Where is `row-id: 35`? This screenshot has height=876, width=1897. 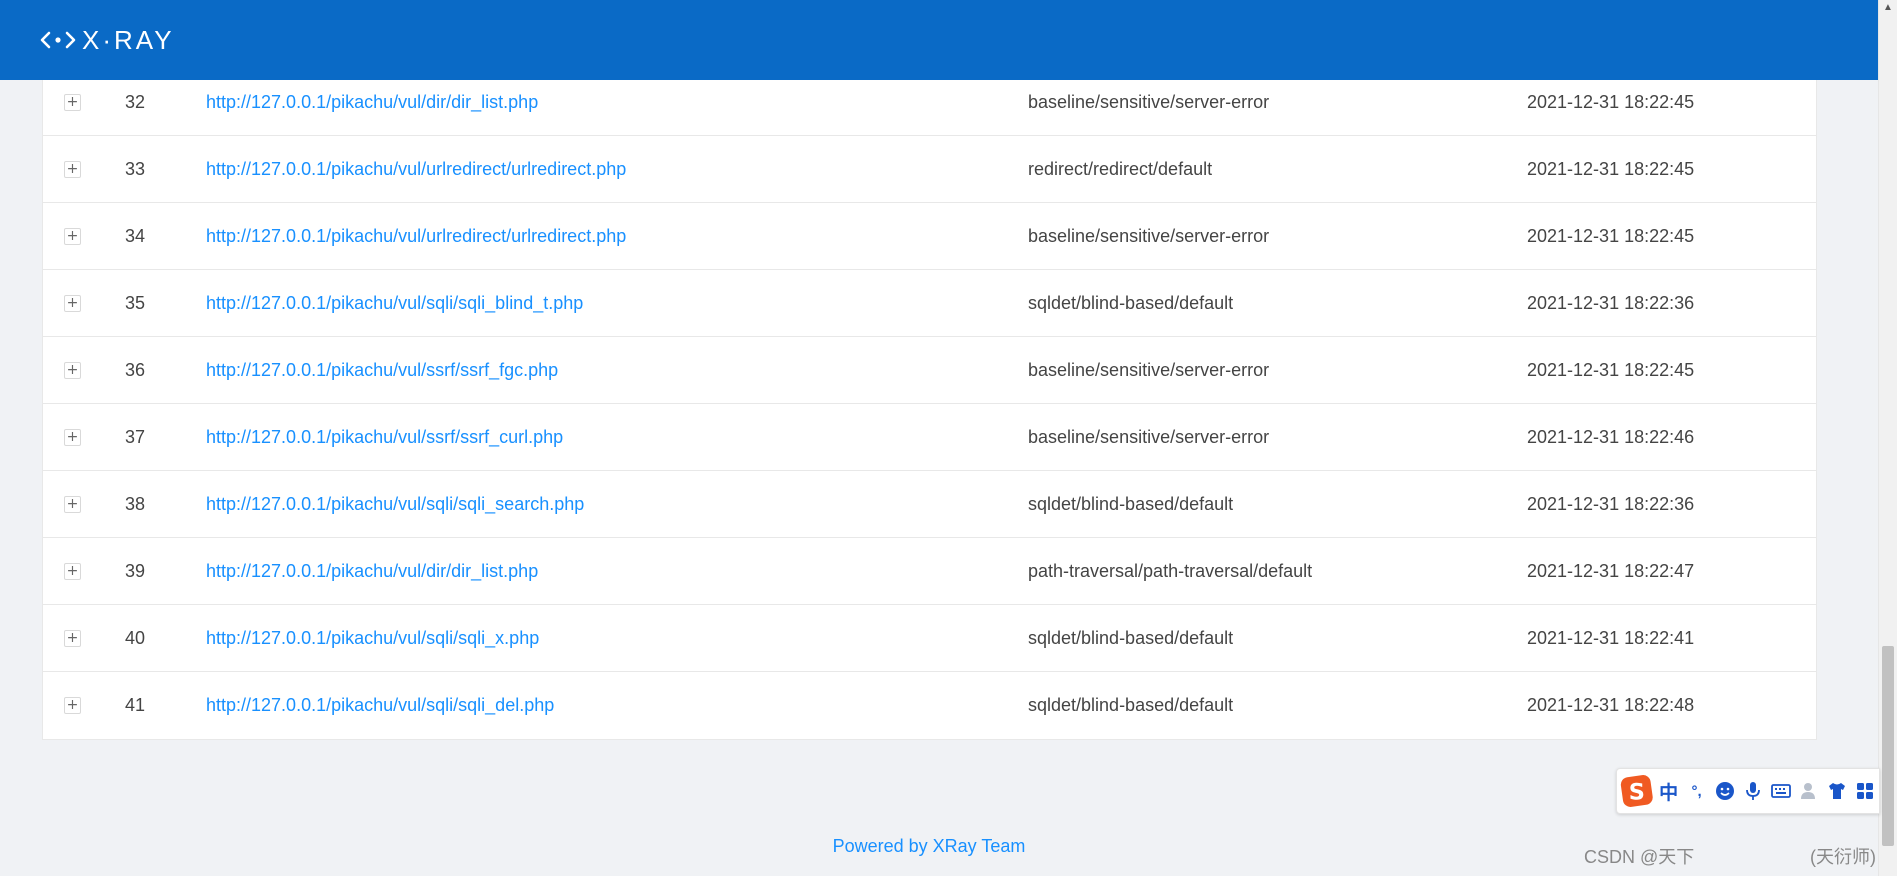
row-id: 35 is located at coordinates (135, 303).